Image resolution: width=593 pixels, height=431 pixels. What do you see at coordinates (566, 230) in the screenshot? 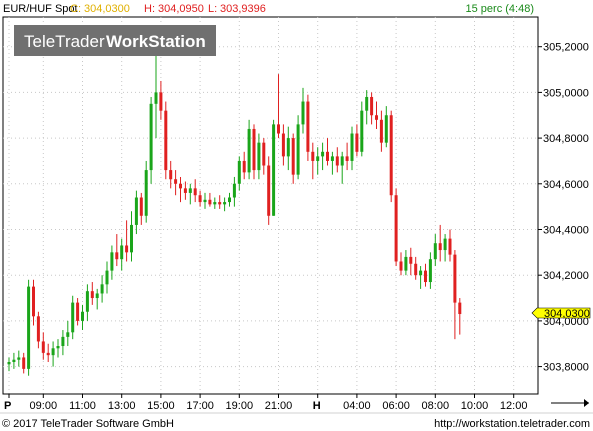
I see `price-tick-label: 304,4000` at bounding box center [566, 230].